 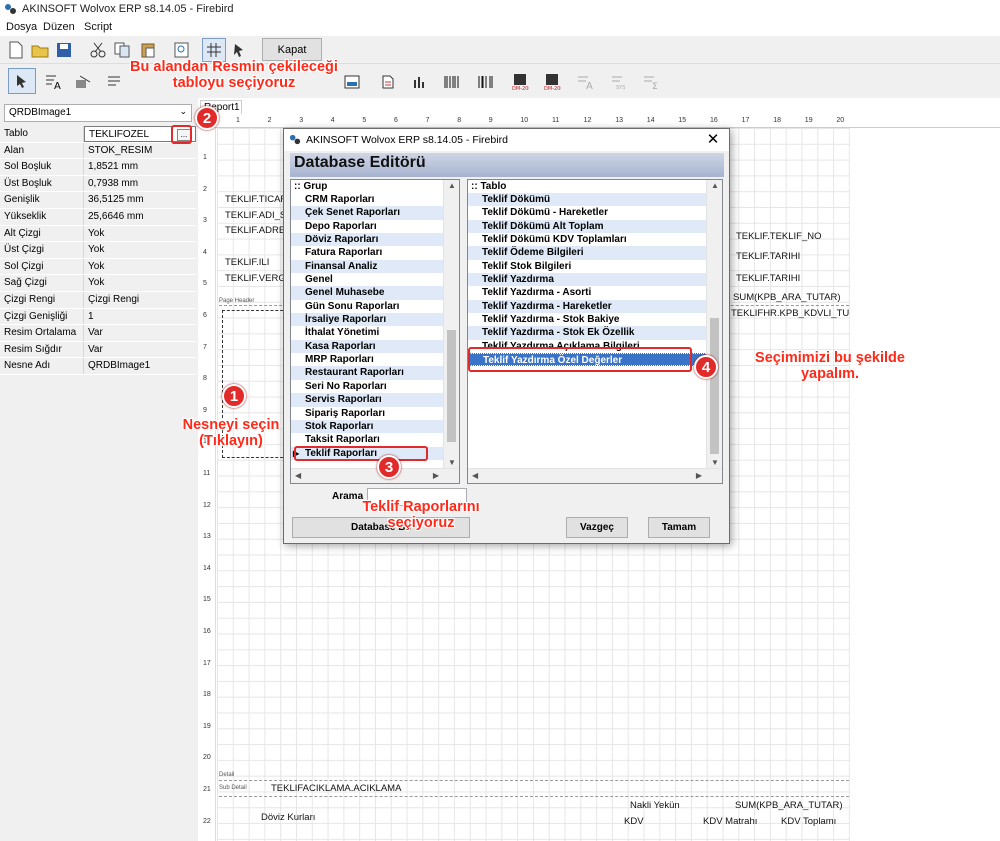 I want to click on property-value: 1,8521 mm, so click(x=140, y=167).